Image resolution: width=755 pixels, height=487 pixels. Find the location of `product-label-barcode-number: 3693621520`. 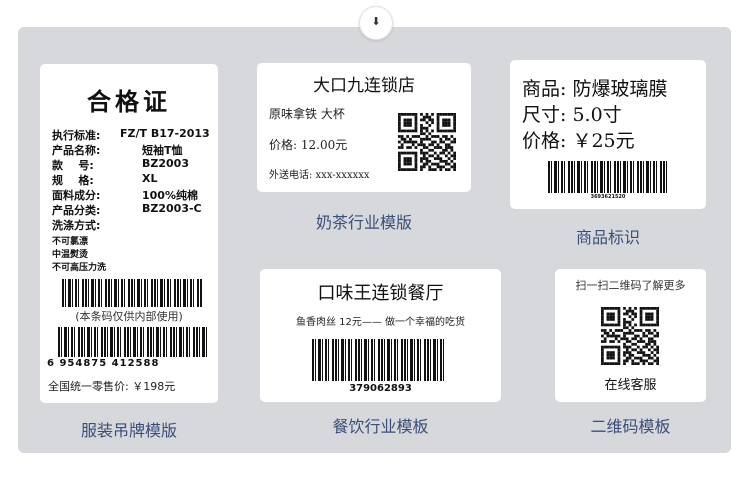

product-label-barcode-number: 3693621520 is located at coordinates (608, 197).